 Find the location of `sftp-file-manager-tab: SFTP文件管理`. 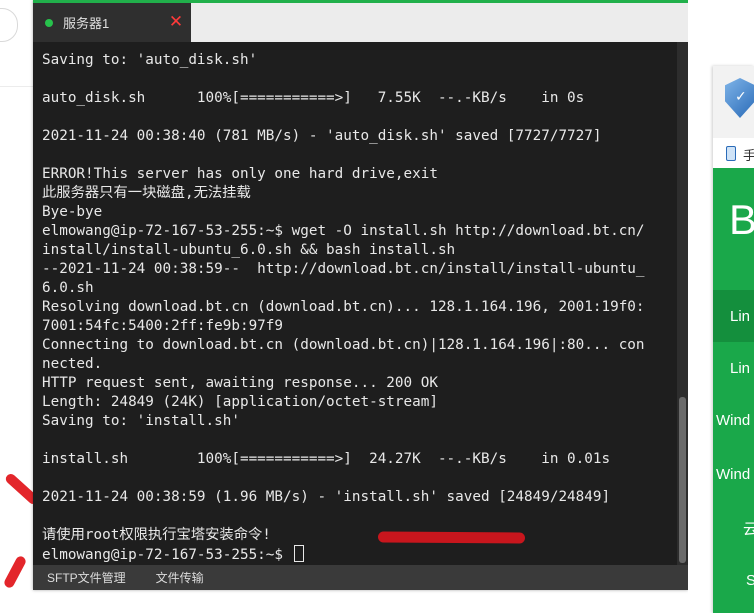

sftp-file-manager-tab: SFTP文件管理 is located at coordinates (86, 577).